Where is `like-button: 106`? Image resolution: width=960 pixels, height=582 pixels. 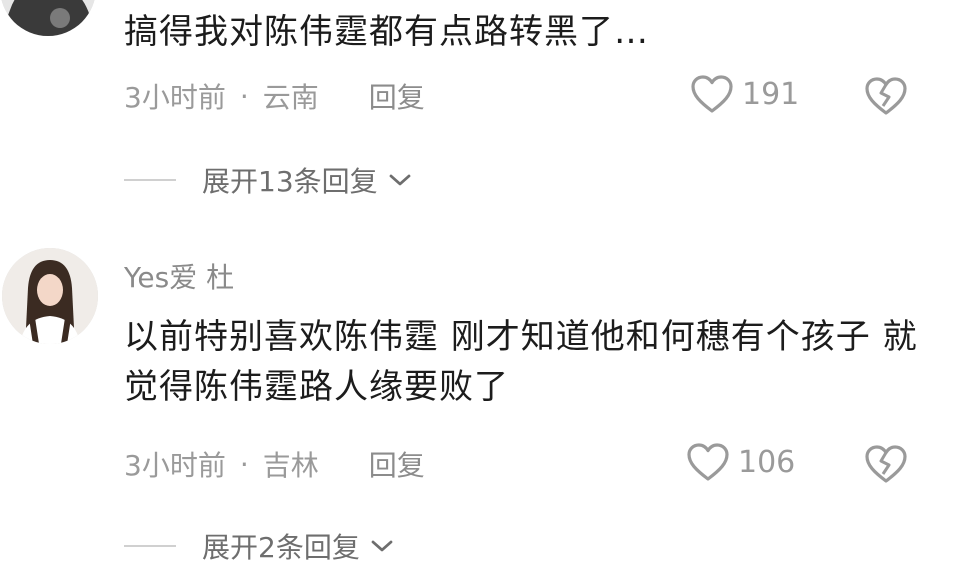
like-button: 106 is located at coordinates (740, 462).